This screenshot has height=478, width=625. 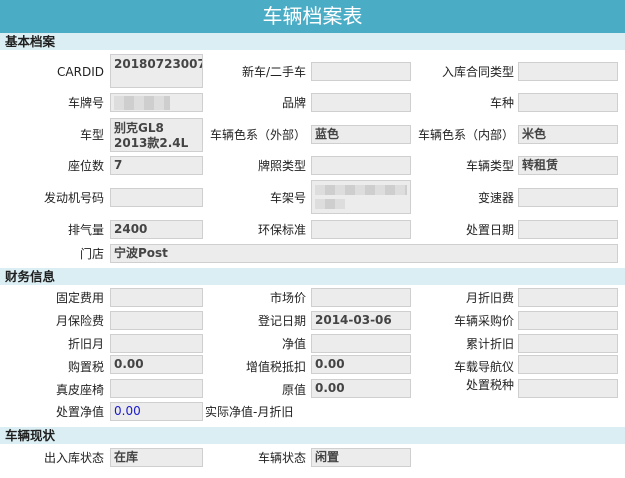 What do you see at coordinates (156, 388) in the screenshot?
I see `leather-field` at bounding box center [156, 388].